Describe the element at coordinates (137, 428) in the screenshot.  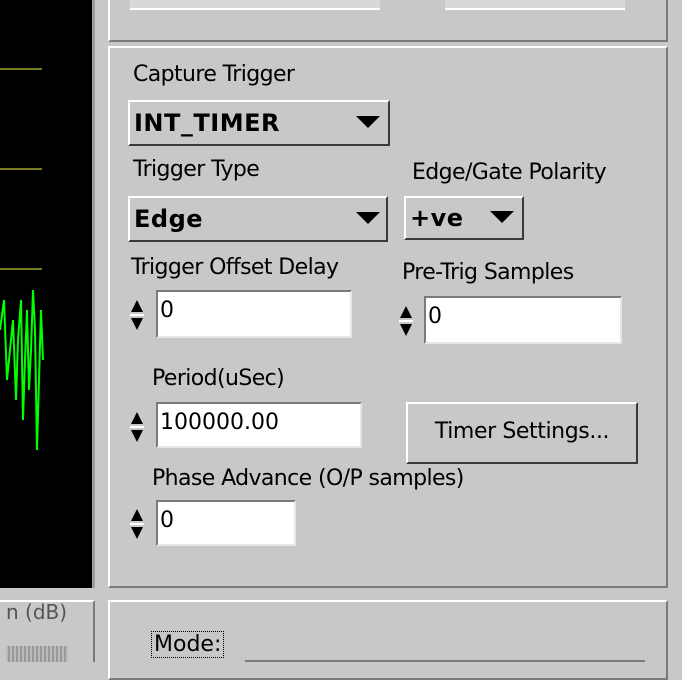
I see `period-spinner` at that location.